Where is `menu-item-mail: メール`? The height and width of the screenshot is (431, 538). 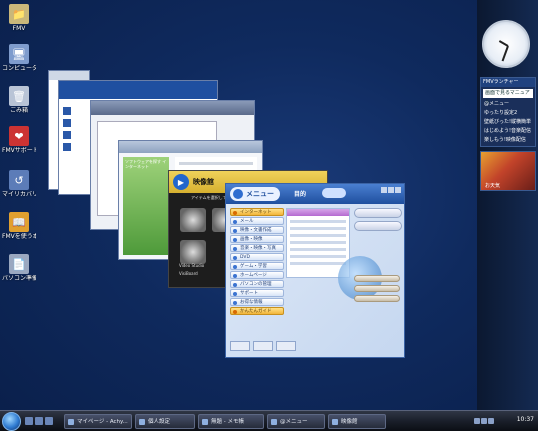
menu-item-mail: メール is located at coordinates (257, 221).